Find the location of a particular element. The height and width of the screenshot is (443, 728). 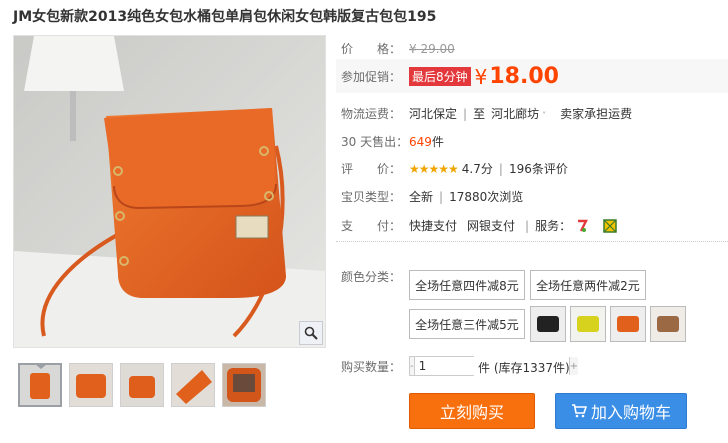

price-row: 价 格： ¥ 29.00 is located at coordinates (398, 48).